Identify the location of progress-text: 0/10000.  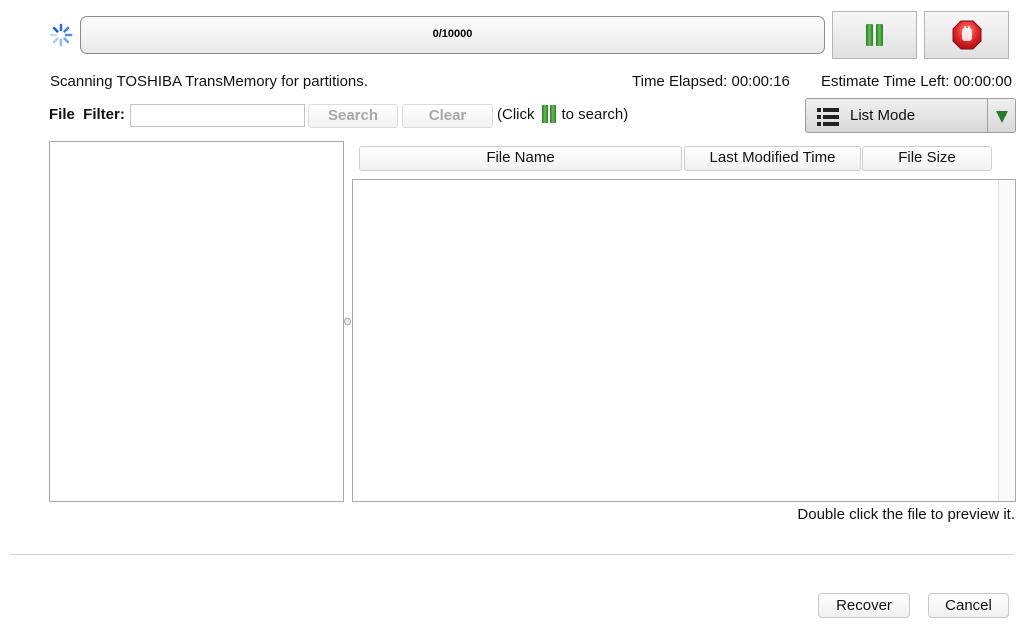
(452, 34).